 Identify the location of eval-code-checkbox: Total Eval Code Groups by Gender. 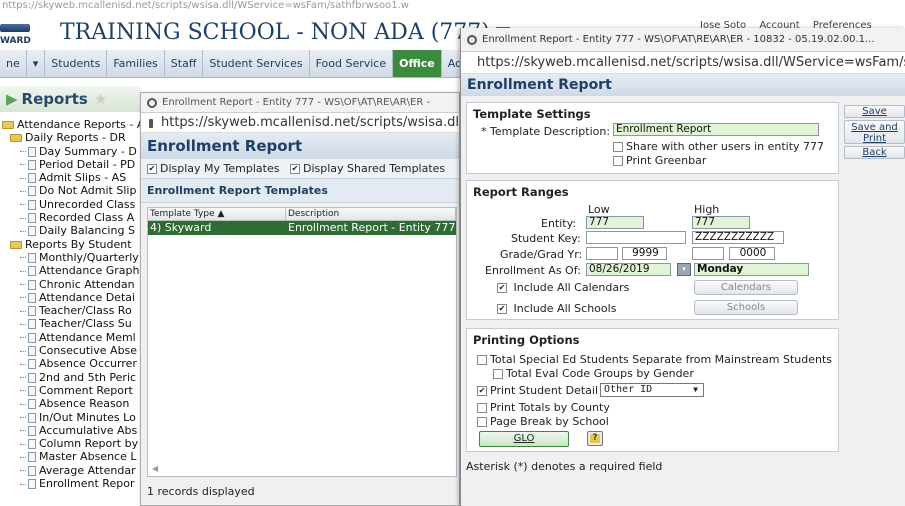
(593, 373).